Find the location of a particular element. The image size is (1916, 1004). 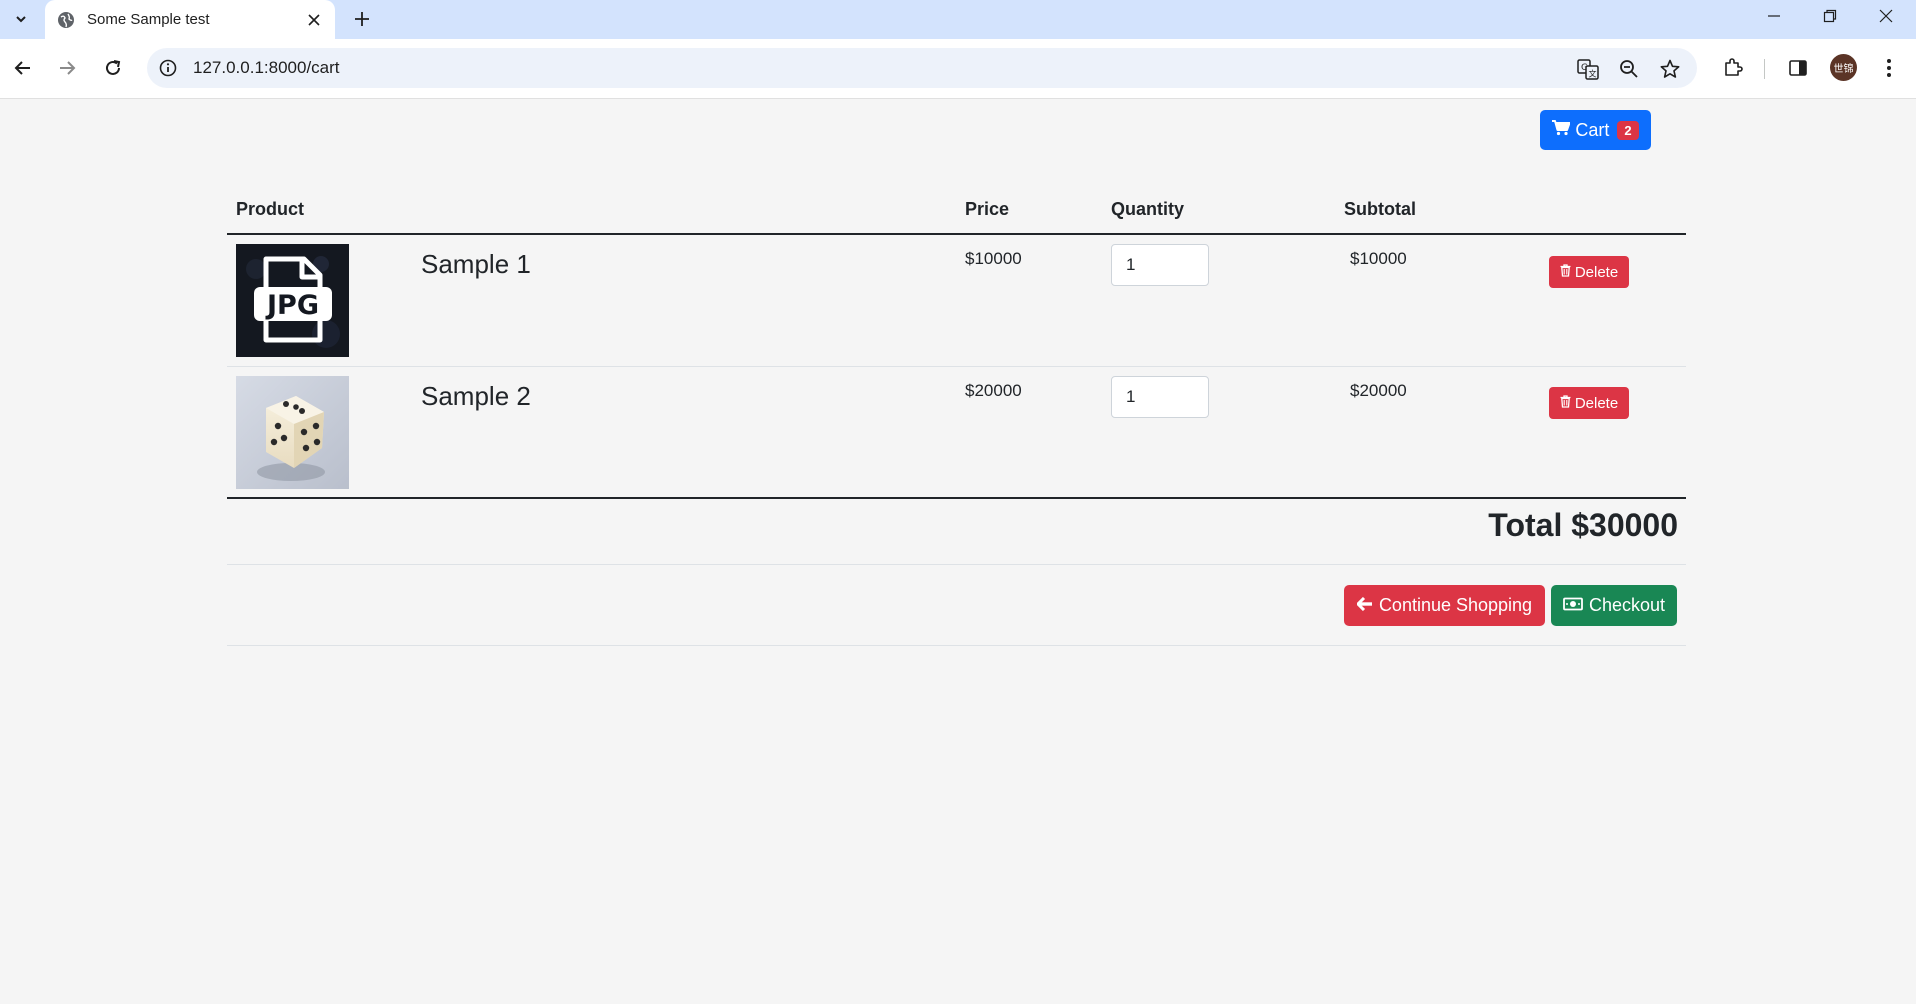

minimize-icon is located at coordinates (1774, 16).